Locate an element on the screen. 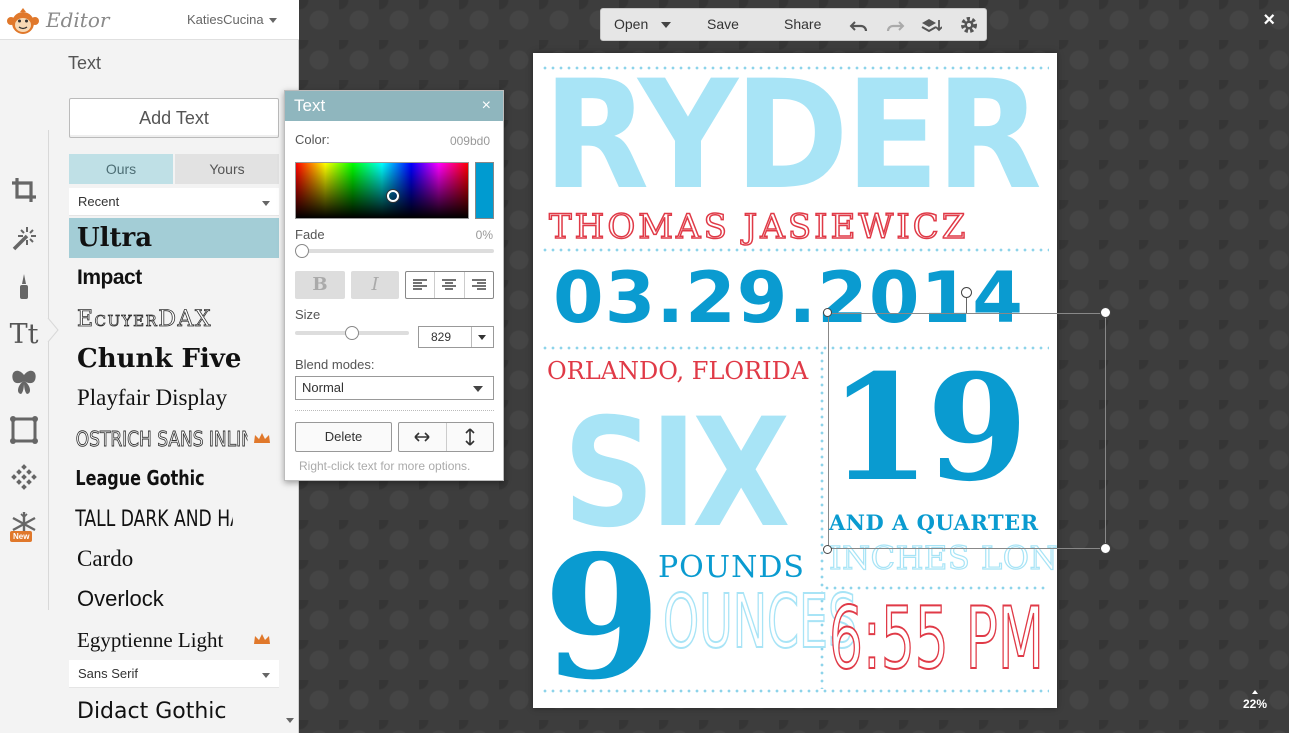  user-menu: KatiesCucina is located at coordinates (232, 19).